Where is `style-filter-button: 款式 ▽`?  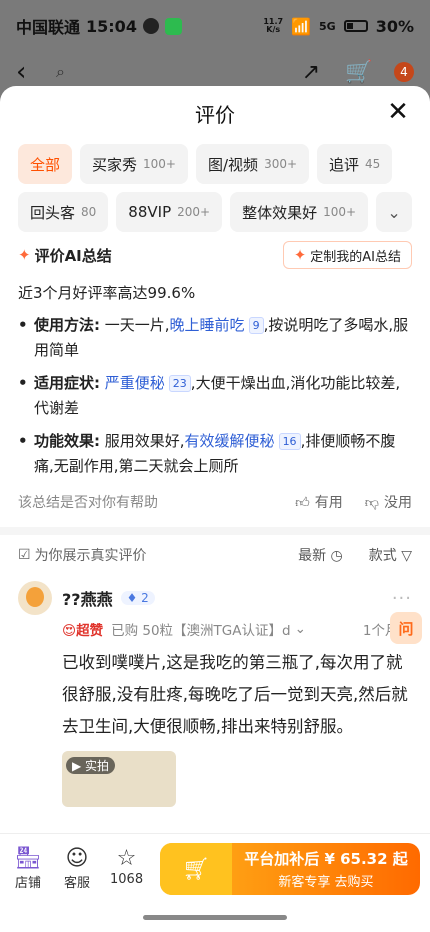
style-filter-button: 款式 ▽ is located at coordinates (390, 555).